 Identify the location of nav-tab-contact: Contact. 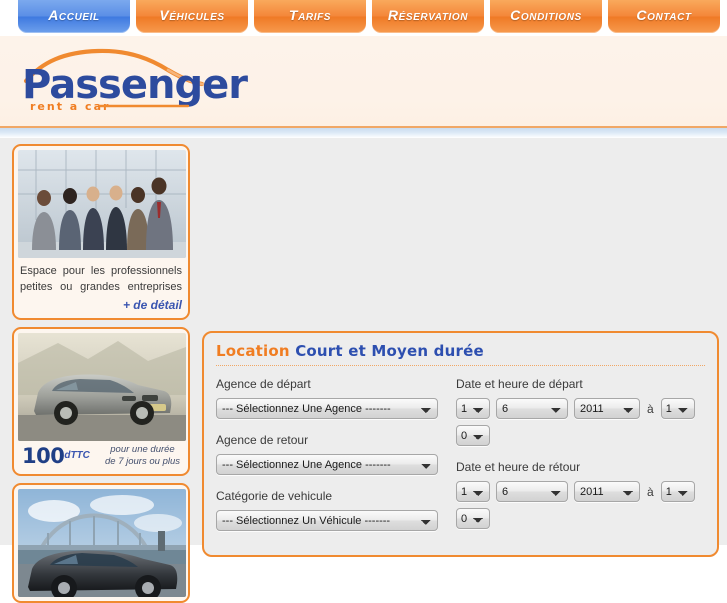
(664, 16).